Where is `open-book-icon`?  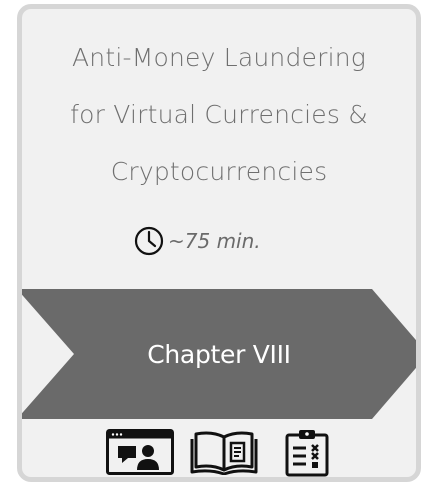 open-book-icon is located at coordinates (224, 453).